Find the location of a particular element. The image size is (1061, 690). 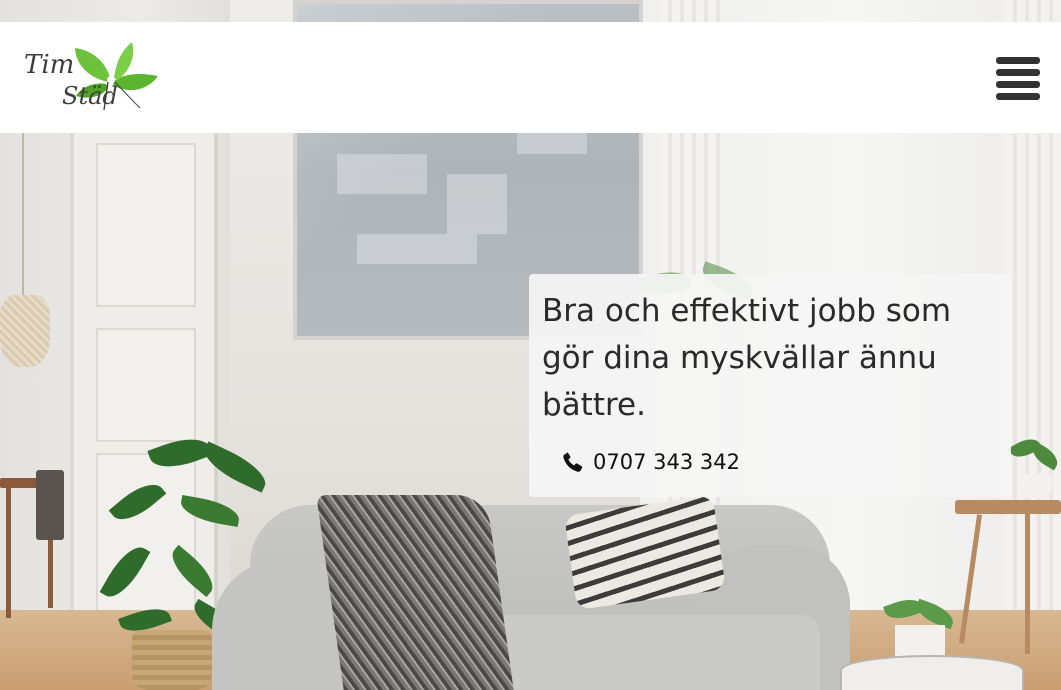

coffee-table is located at coordinates (932, 672).